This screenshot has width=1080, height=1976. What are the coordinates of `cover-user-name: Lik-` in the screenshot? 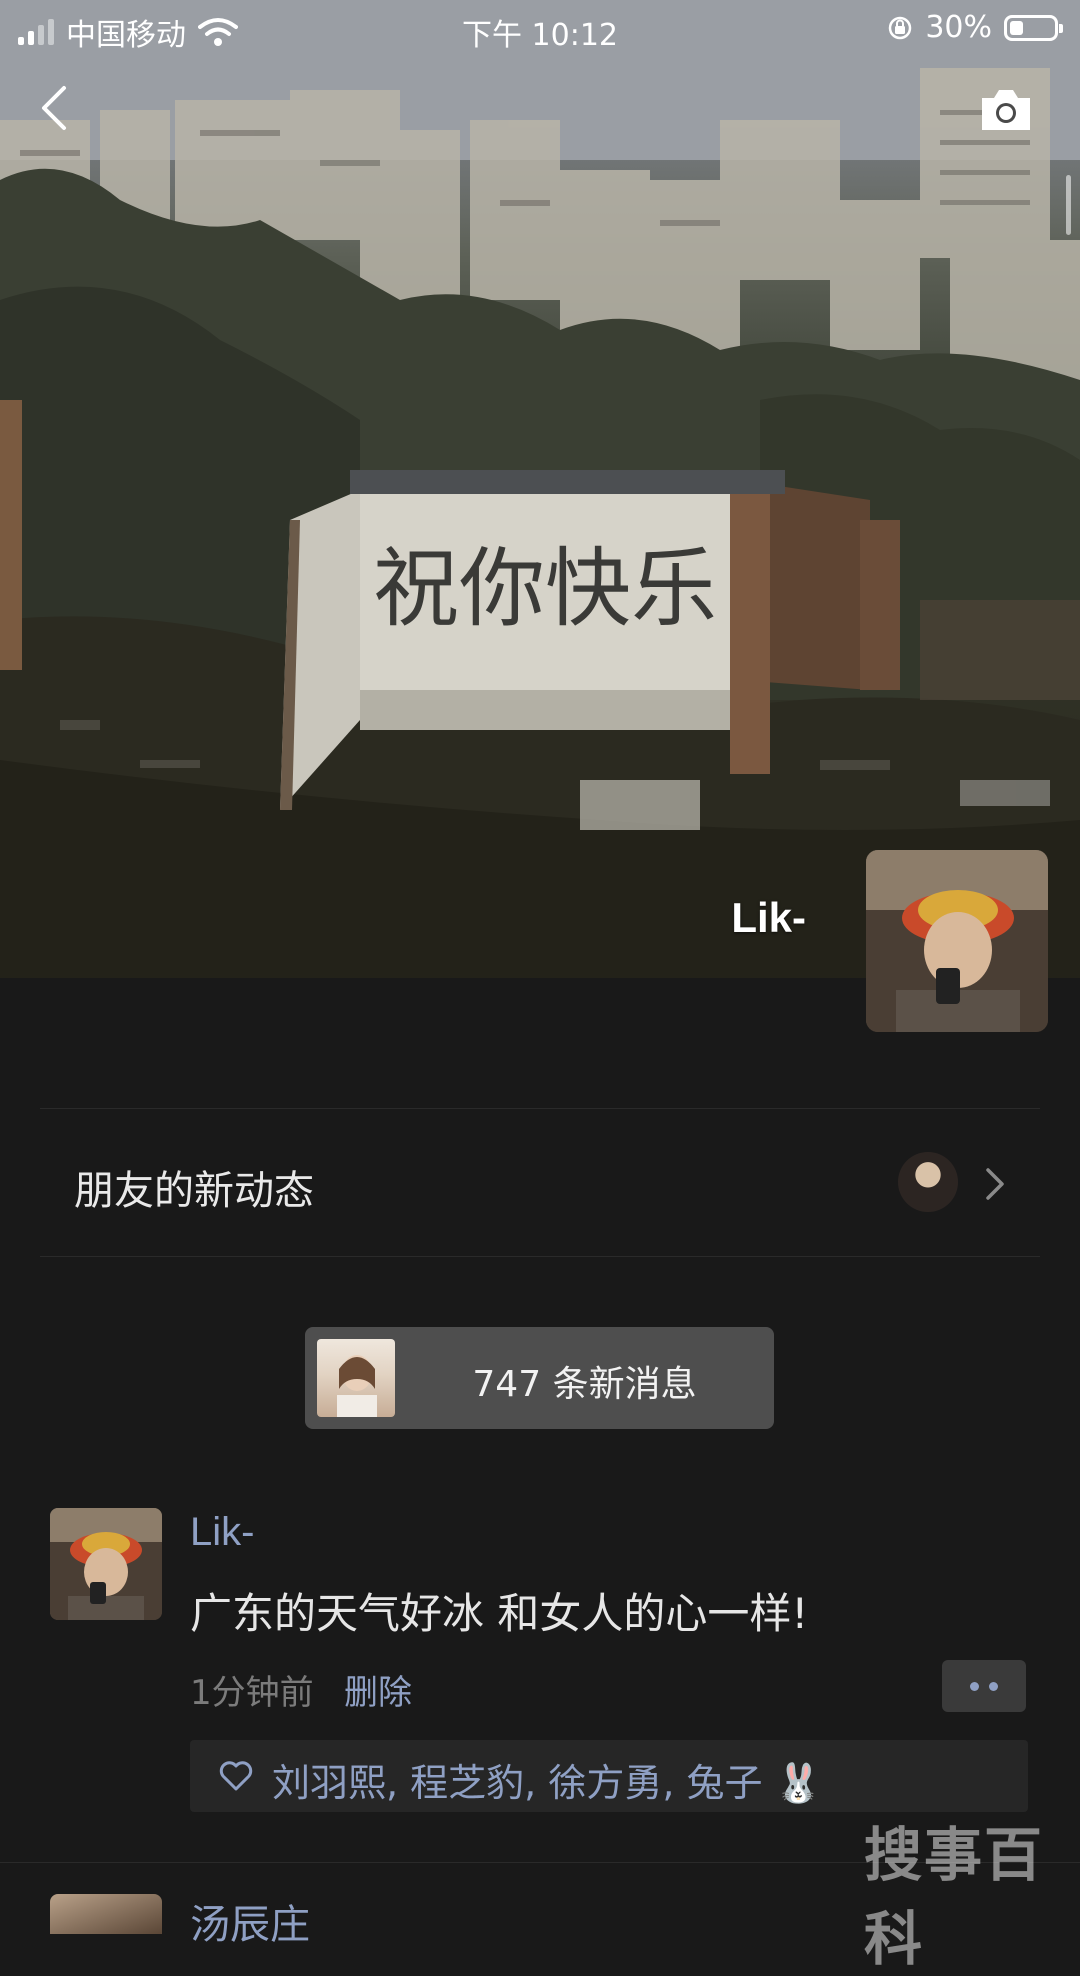 It's located at (768, 917).